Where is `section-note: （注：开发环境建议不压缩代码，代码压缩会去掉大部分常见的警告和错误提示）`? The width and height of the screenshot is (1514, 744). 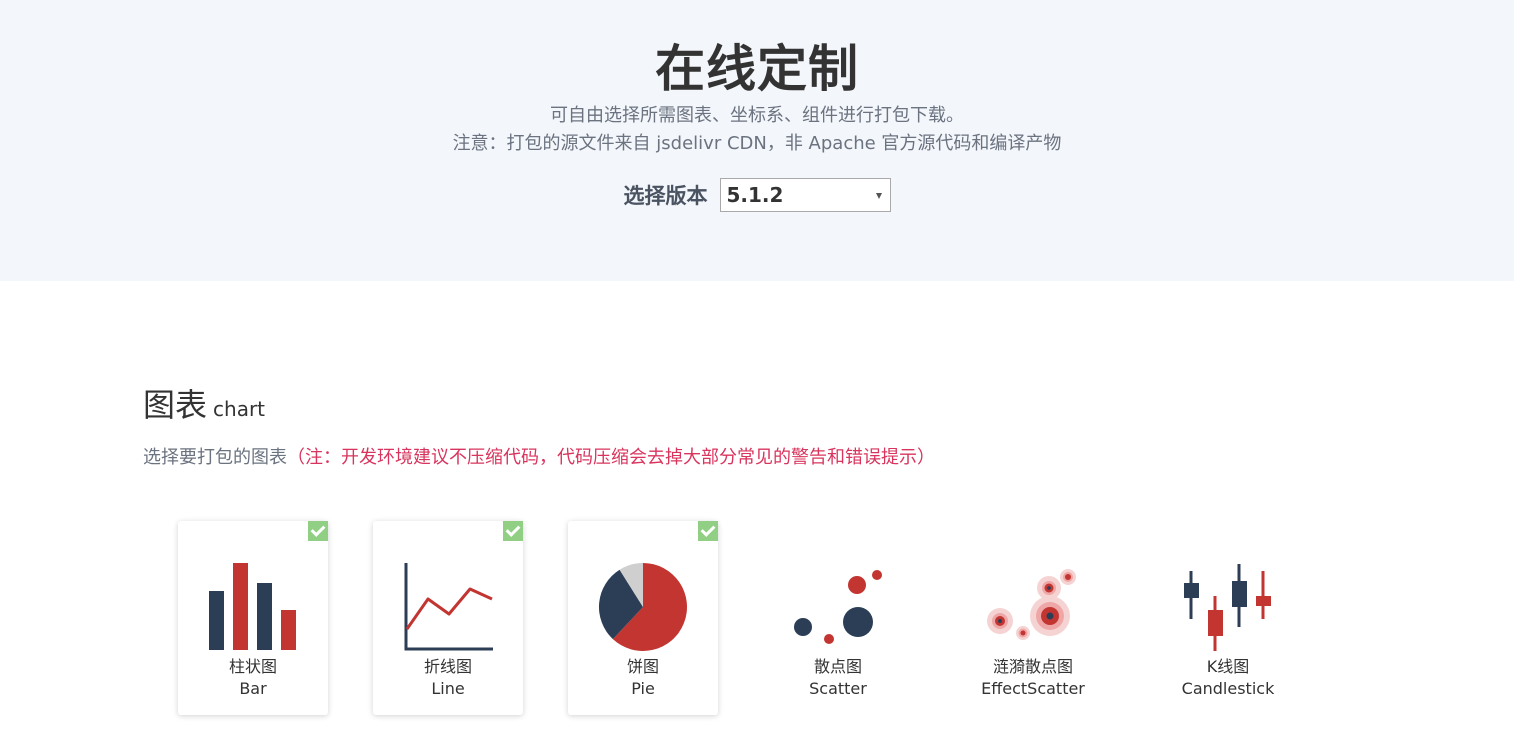 section-note: （注：开发环境建议不压缩代码，代码压缩会去掉大部分常见的警告和错误提示） is located at coordinates (611, 457).